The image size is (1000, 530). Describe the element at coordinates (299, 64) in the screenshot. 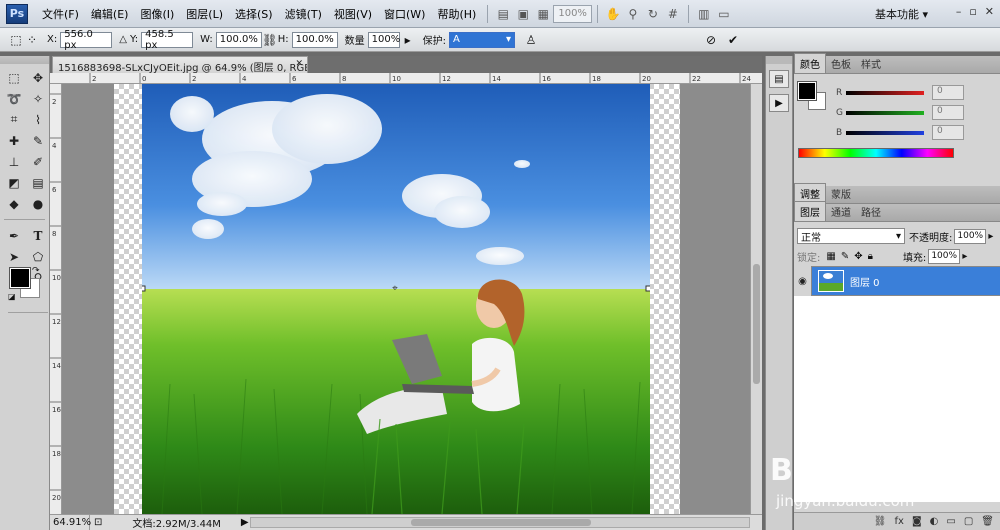

I see `close-tab-icon: ✕` at that location.